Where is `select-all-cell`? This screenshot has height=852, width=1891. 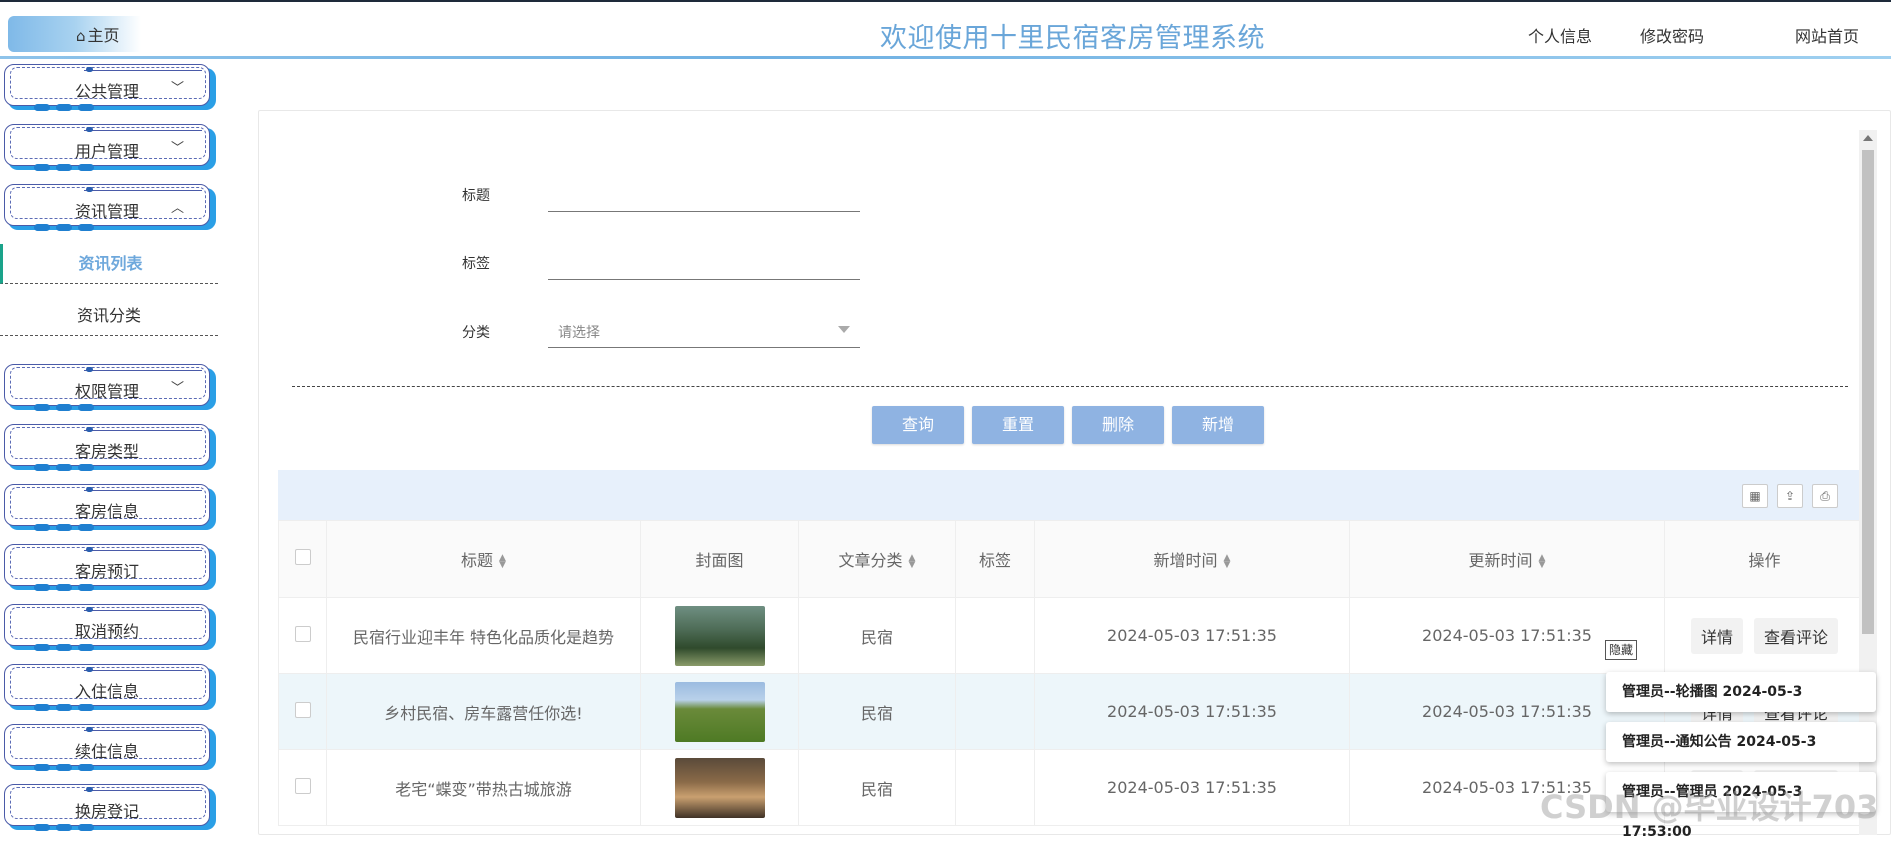 select-all-cell is located at coordinates (302, 559).